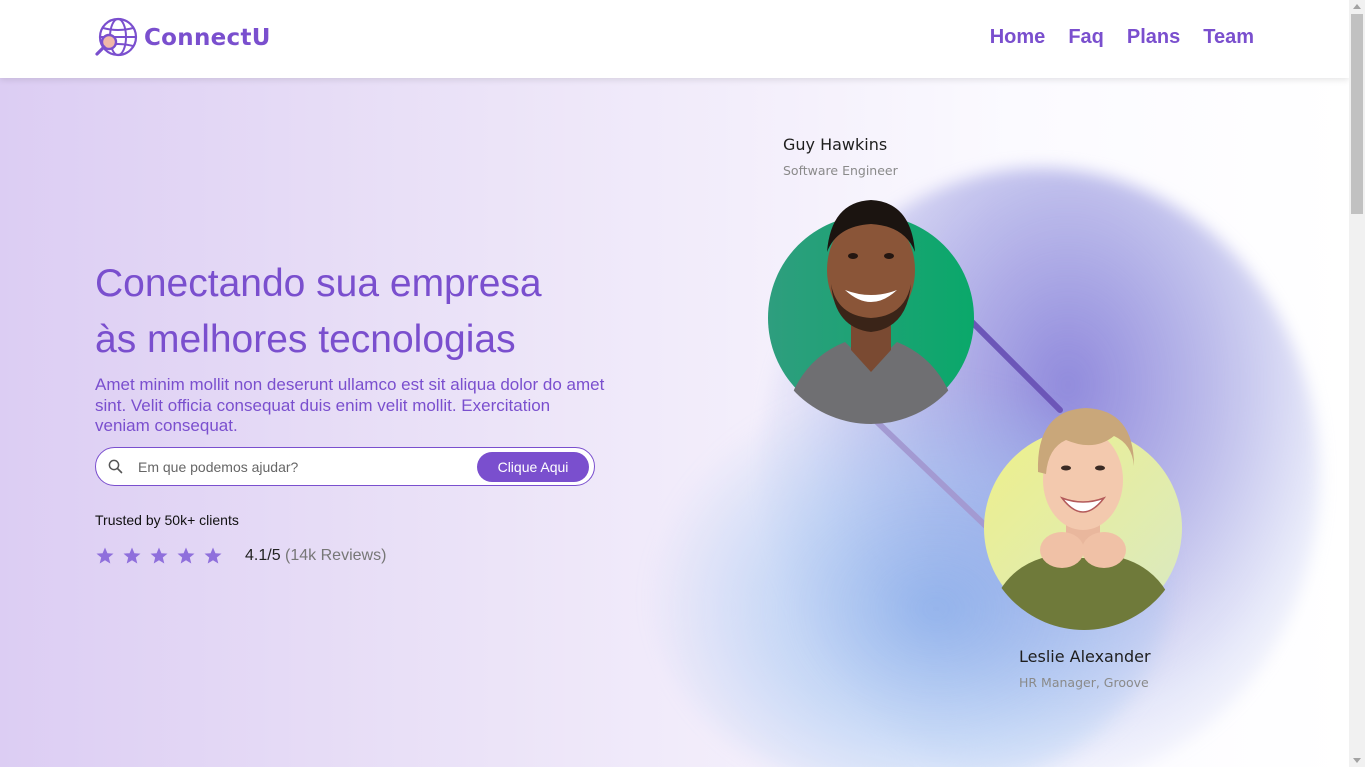 The width and height of the screenshot is (1365, 767). Describe the element at coordinates (674, 39) in the screenshot. I see `site-header: ConnectU Home Faq Plans Team` at that location.